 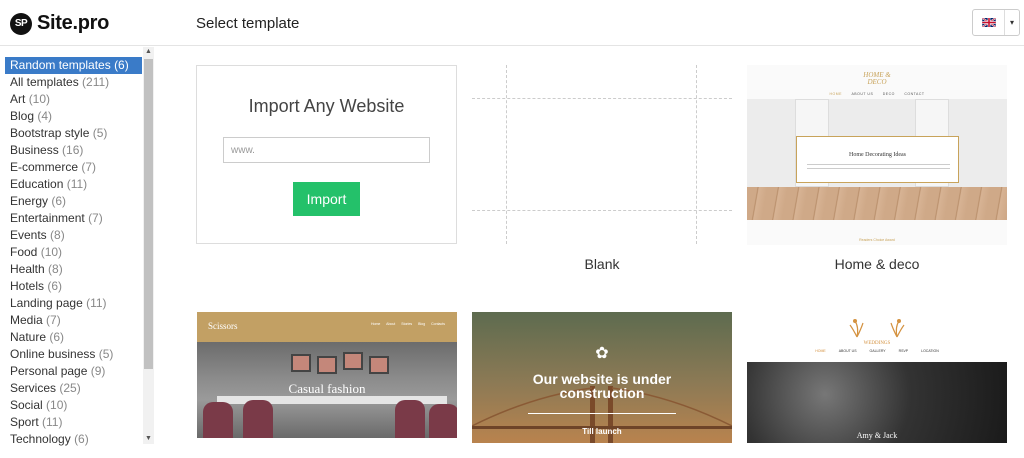 I want to click on category-label: Food, so click(x=24, y=252).